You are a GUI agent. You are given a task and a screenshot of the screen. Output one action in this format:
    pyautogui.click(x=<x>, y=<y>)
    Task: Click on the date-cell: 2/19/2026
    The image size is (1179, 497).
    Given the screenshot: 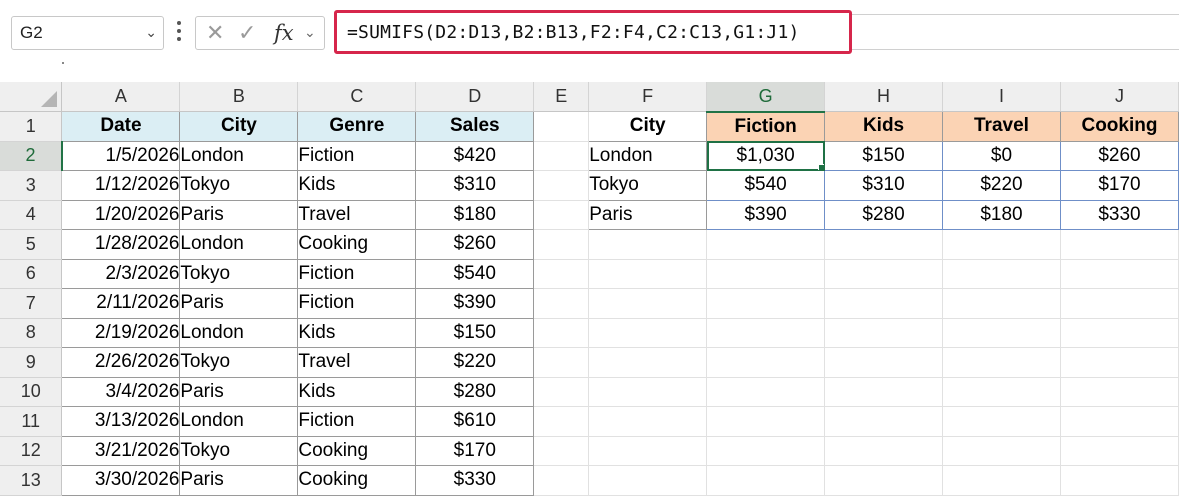 What is the action you would take?
    pyautogui.click(x=121, y=332)
    